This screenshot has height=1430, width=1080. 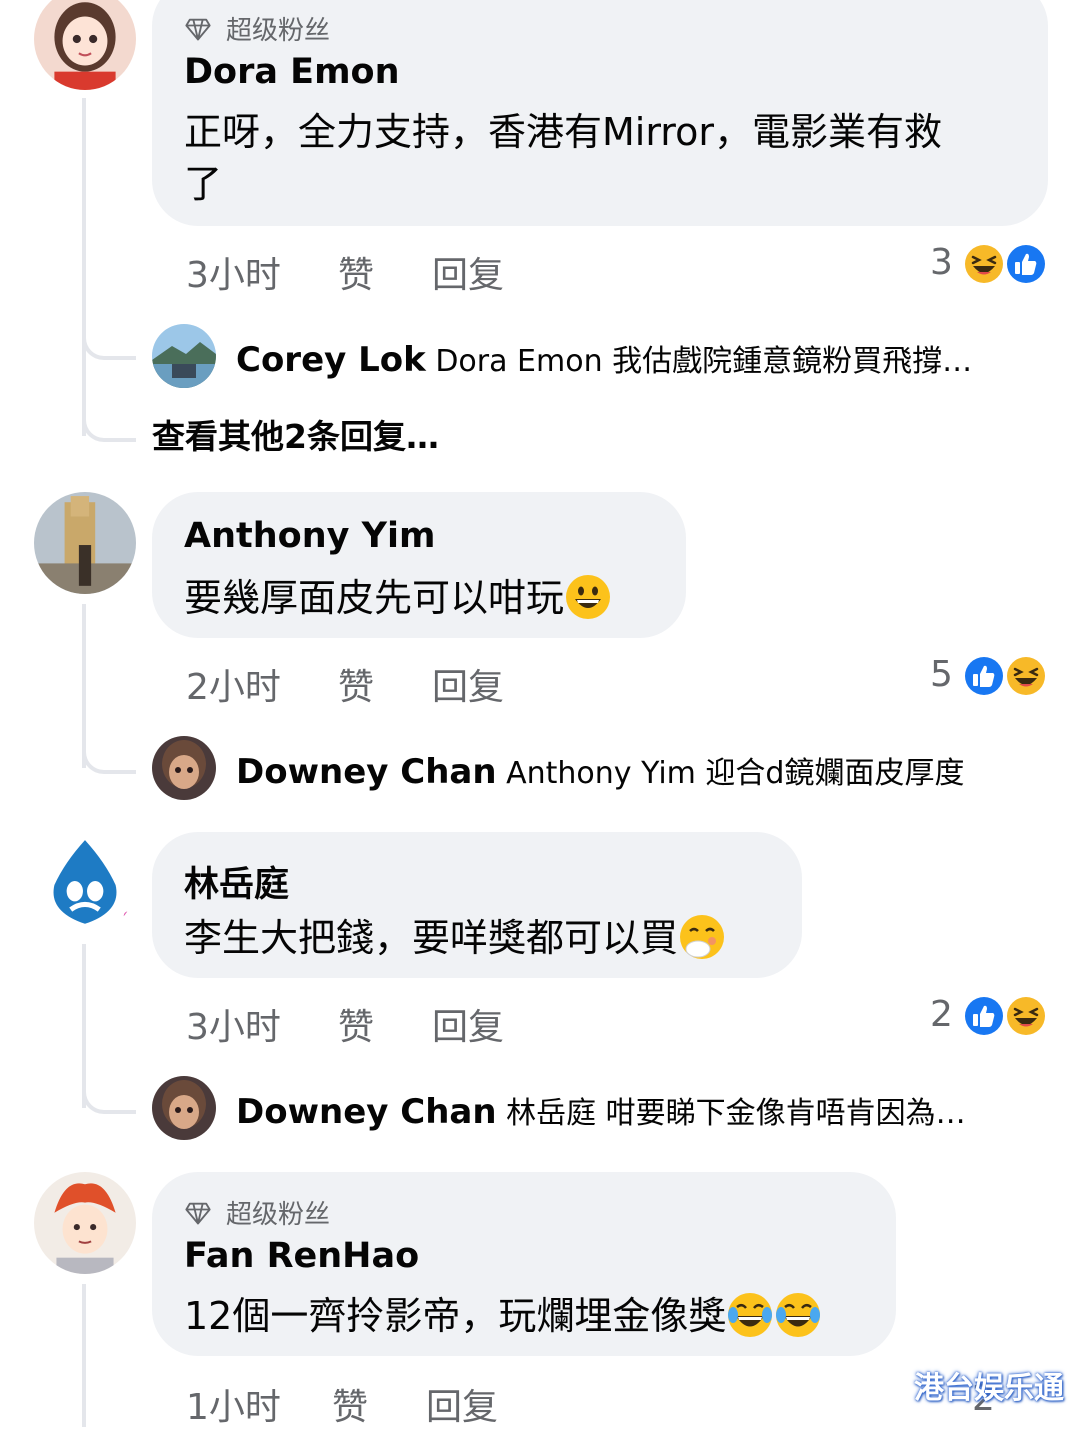 I want to click on comment-text-line: 了, so click(x=203, y=184).